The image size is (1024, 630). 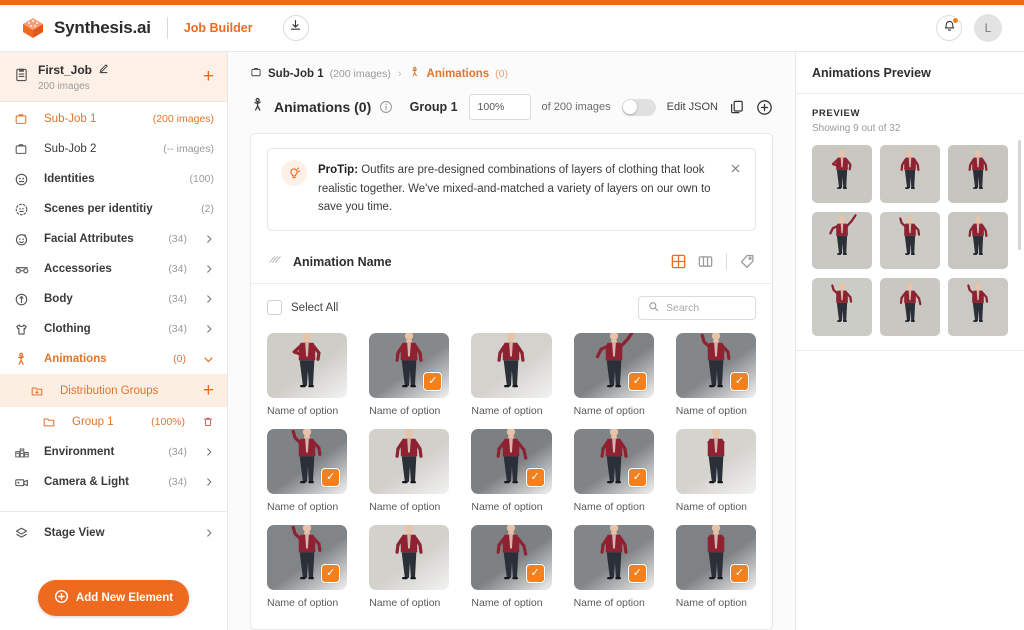 What do you see at coordinates (113, 452) in the screenshot?
I see `sidebar-item-environment: Environment (34)` at bounding box center [113, 452].